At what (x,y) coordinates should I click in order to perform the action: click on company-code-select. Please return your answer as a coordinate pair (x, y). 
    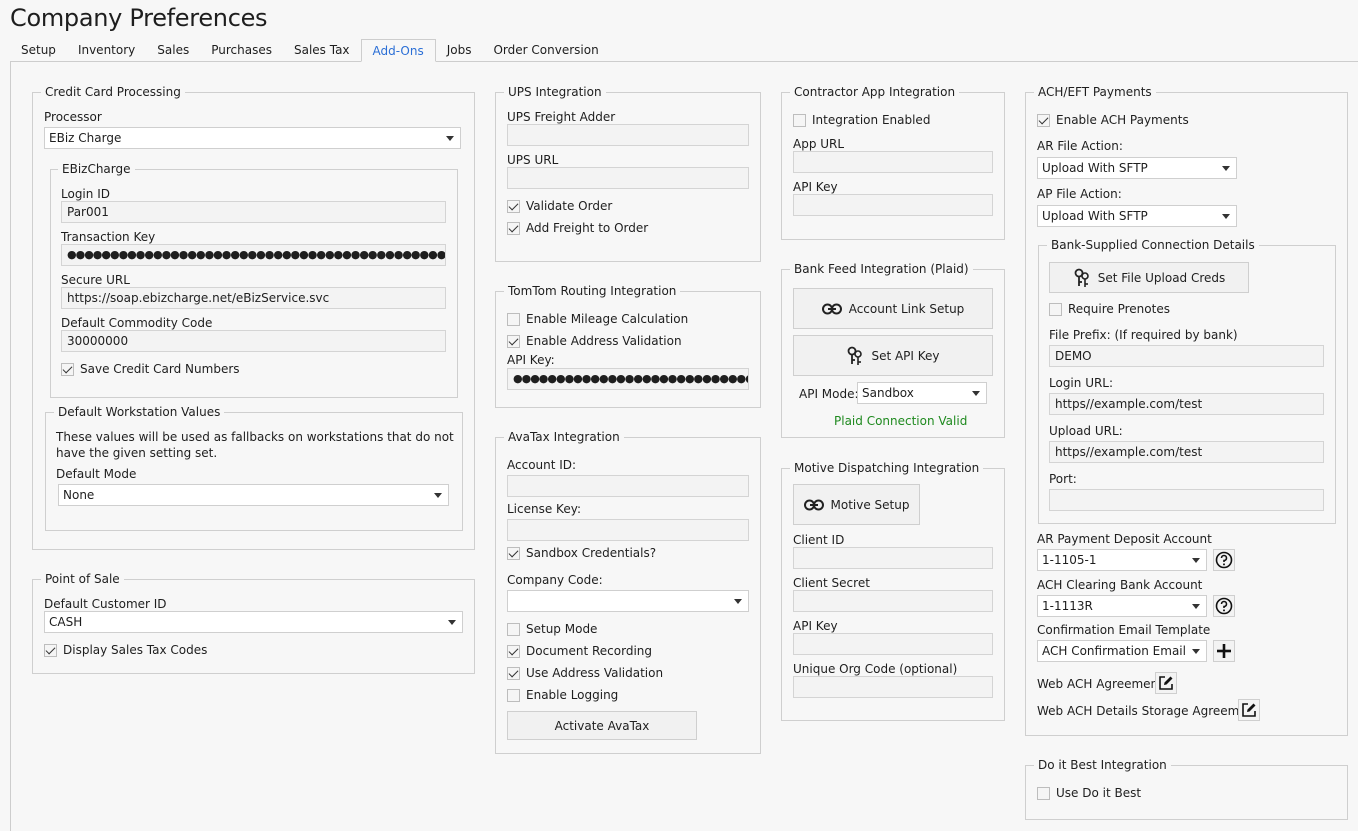
    Looking at the image, I should click on (628, 601).